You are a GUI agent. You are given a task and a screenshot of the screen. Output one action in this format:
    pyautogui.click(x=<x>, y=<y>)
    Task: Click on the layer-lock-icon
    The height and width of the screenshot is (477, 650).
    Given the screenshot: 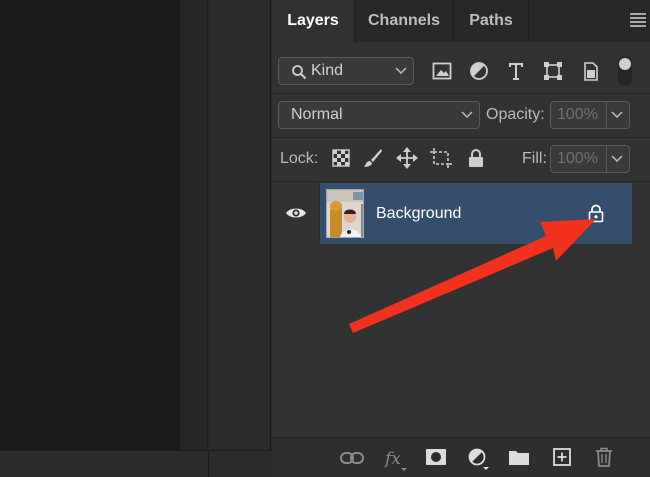 What is the action you would take?
    pyautogui.click(x=596, y=213)
    